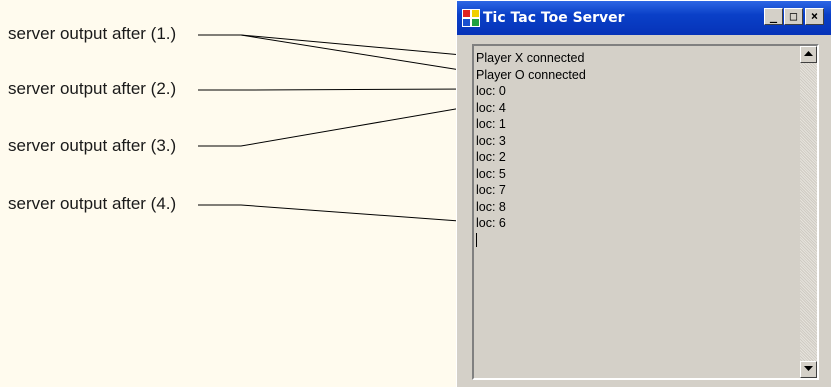 Image resolution: width=831 pixels, height=387 pixels. What do you see at coordinates (491, 157) in the screenshot?
I see `log-line: loc: 2` at bounding box center [491, 157].